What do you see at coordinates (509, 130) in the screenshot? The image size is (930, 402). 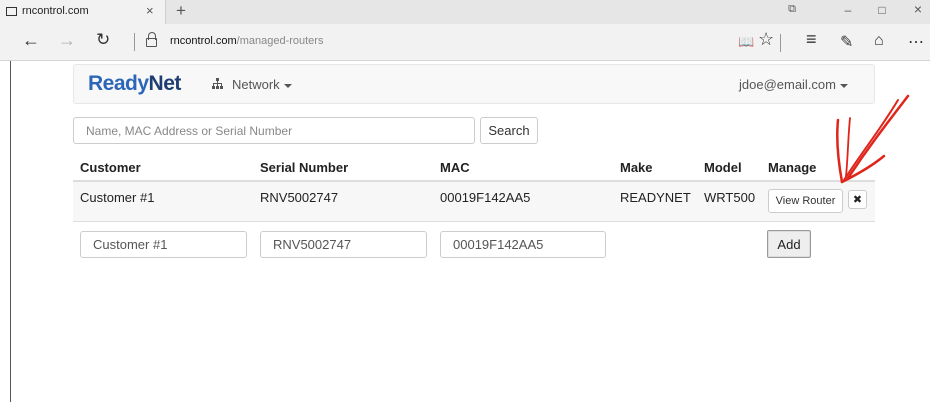 I see `search-button: Search` at bounding box center [509, 130].